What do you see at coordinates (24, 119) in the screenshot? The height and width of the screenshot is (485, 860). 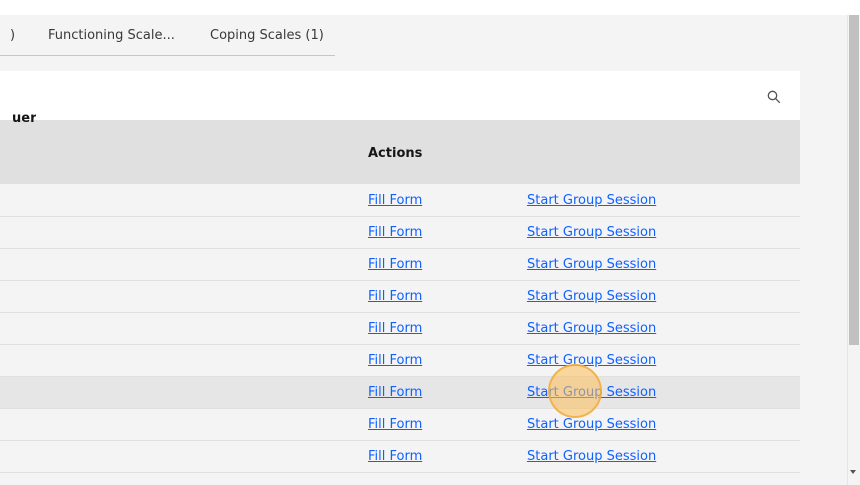 I see `column-header-fragment: uer` at bounding box center [24, 119].